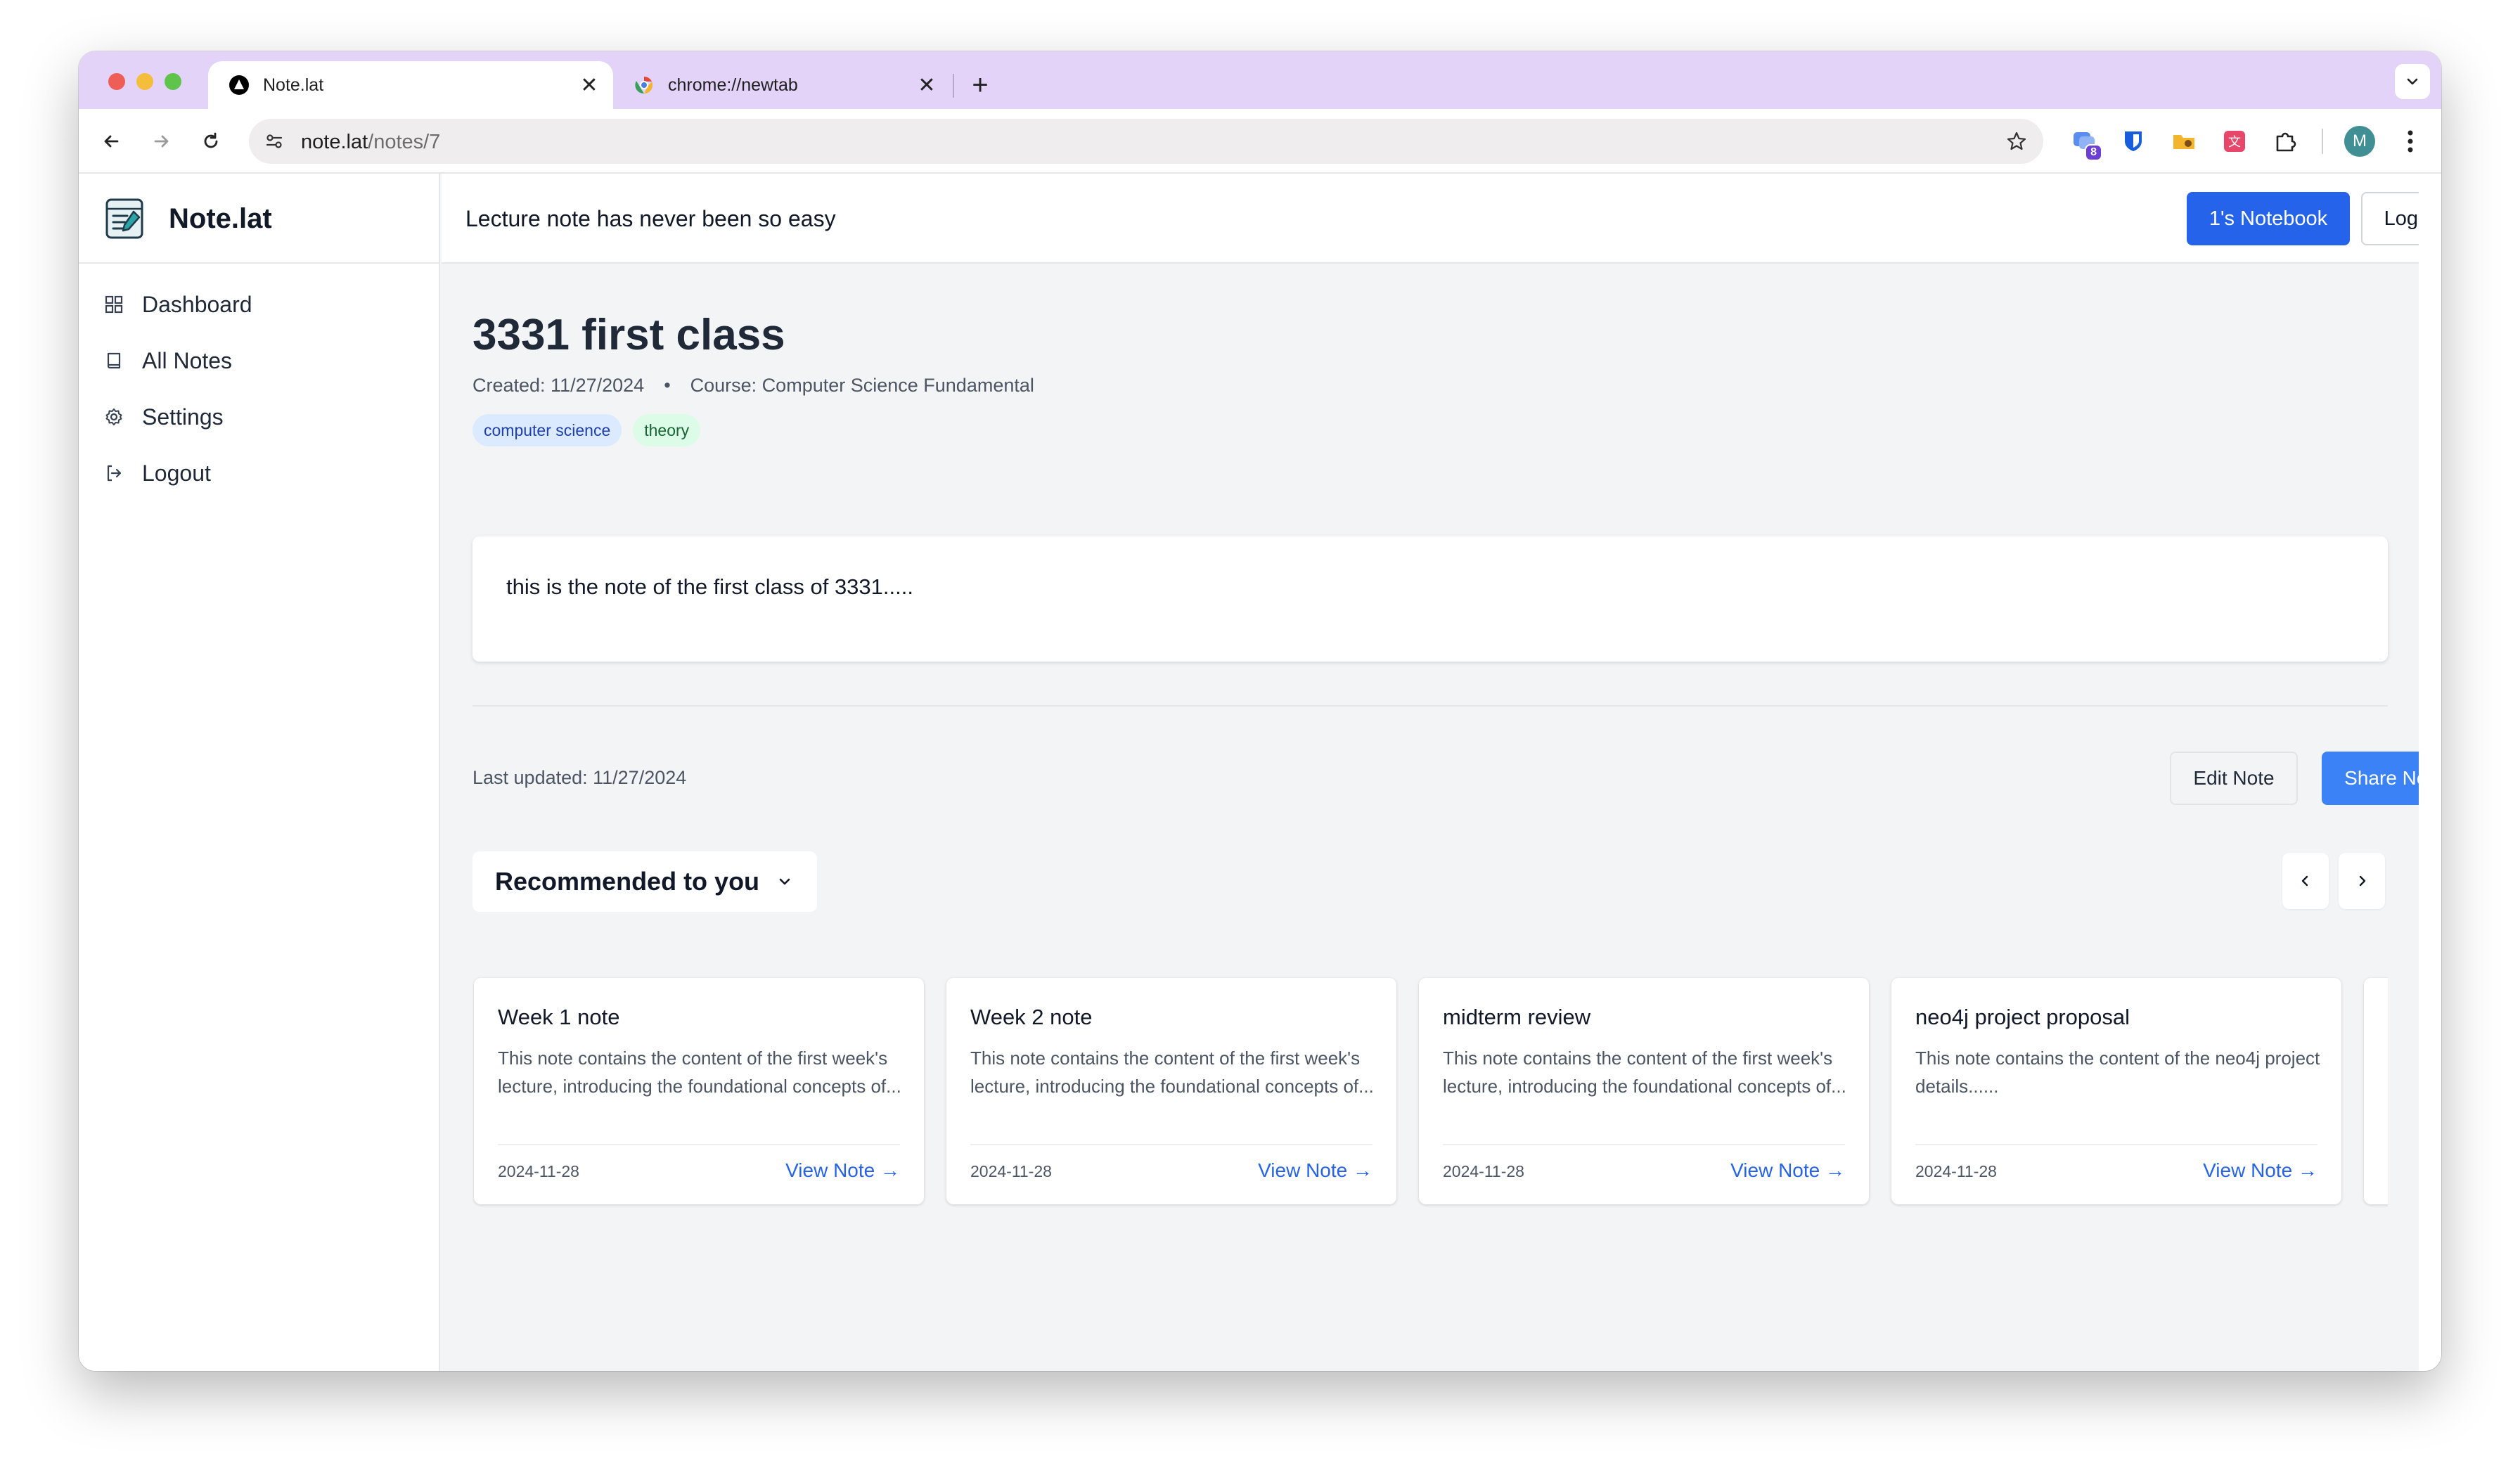 Image resolution: width=2520 pixels, height=1475 pixels. Describe the element at coordinates (2022, 1017) in the screenshot. I see `card-title: neo4j project proposal` at that location.